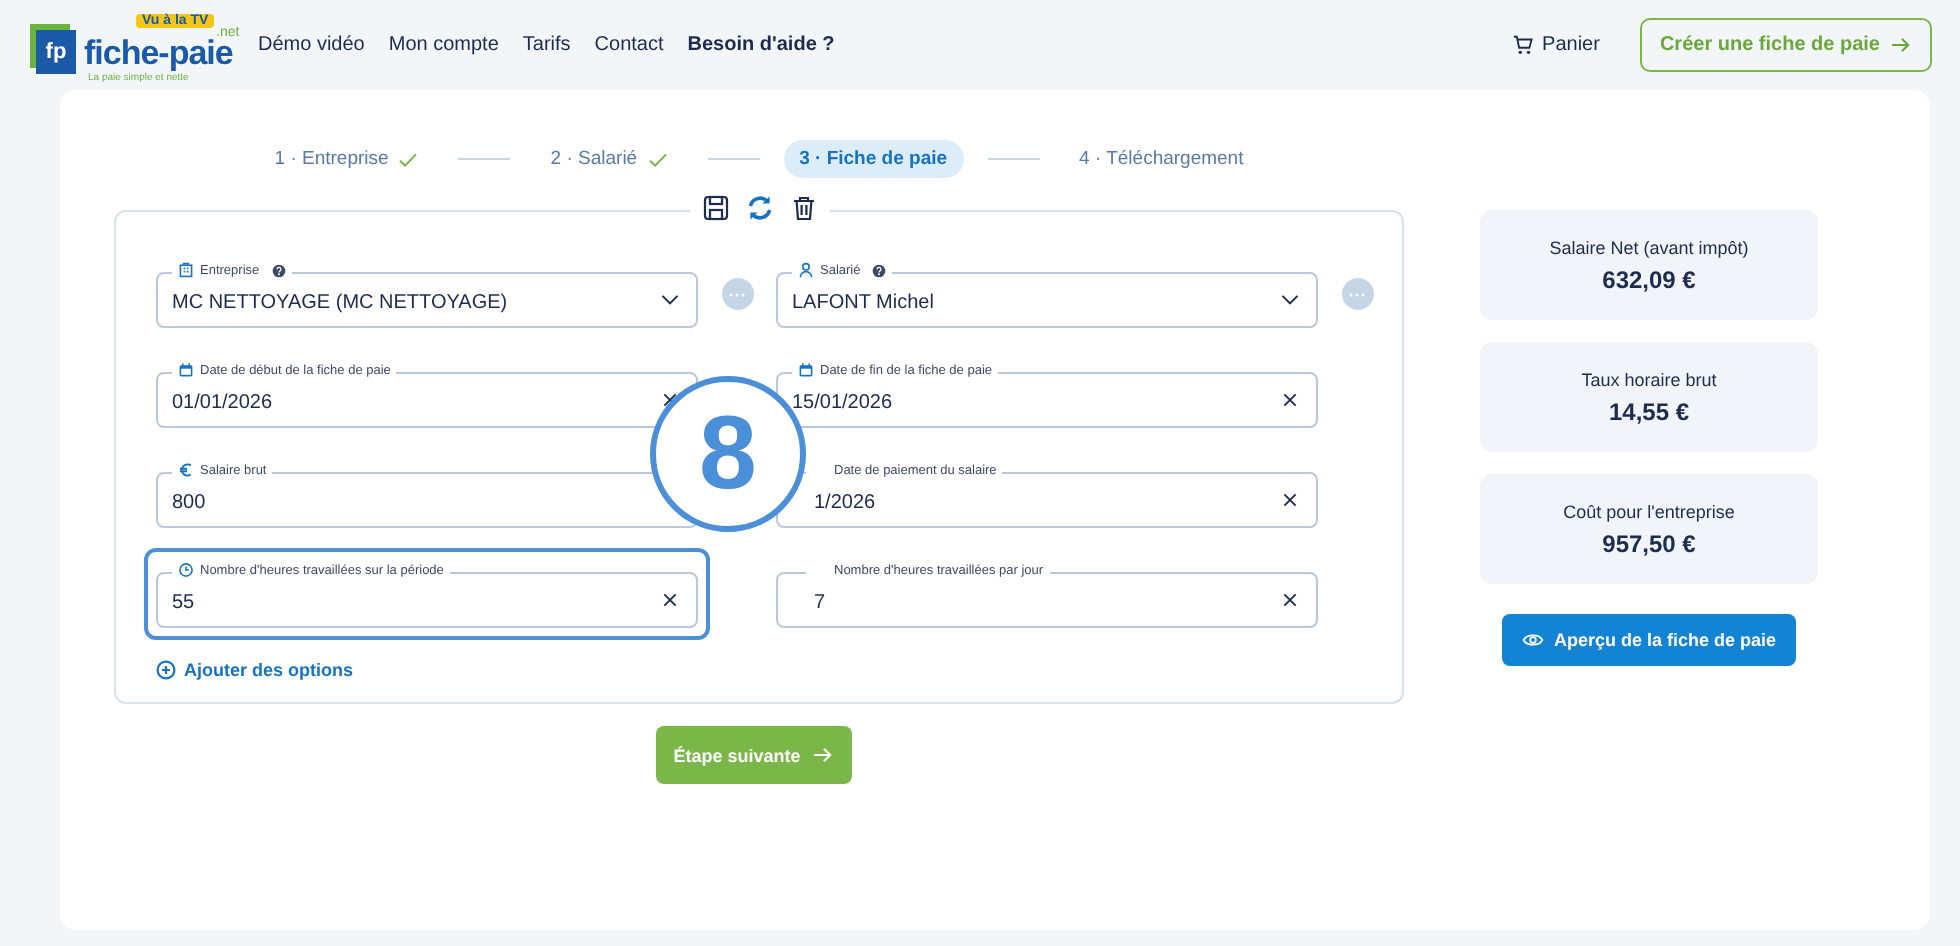 The image size is (1960, 946). I want to click on summary-label: Salaire Net (avant impôt), so click(1649, 247).